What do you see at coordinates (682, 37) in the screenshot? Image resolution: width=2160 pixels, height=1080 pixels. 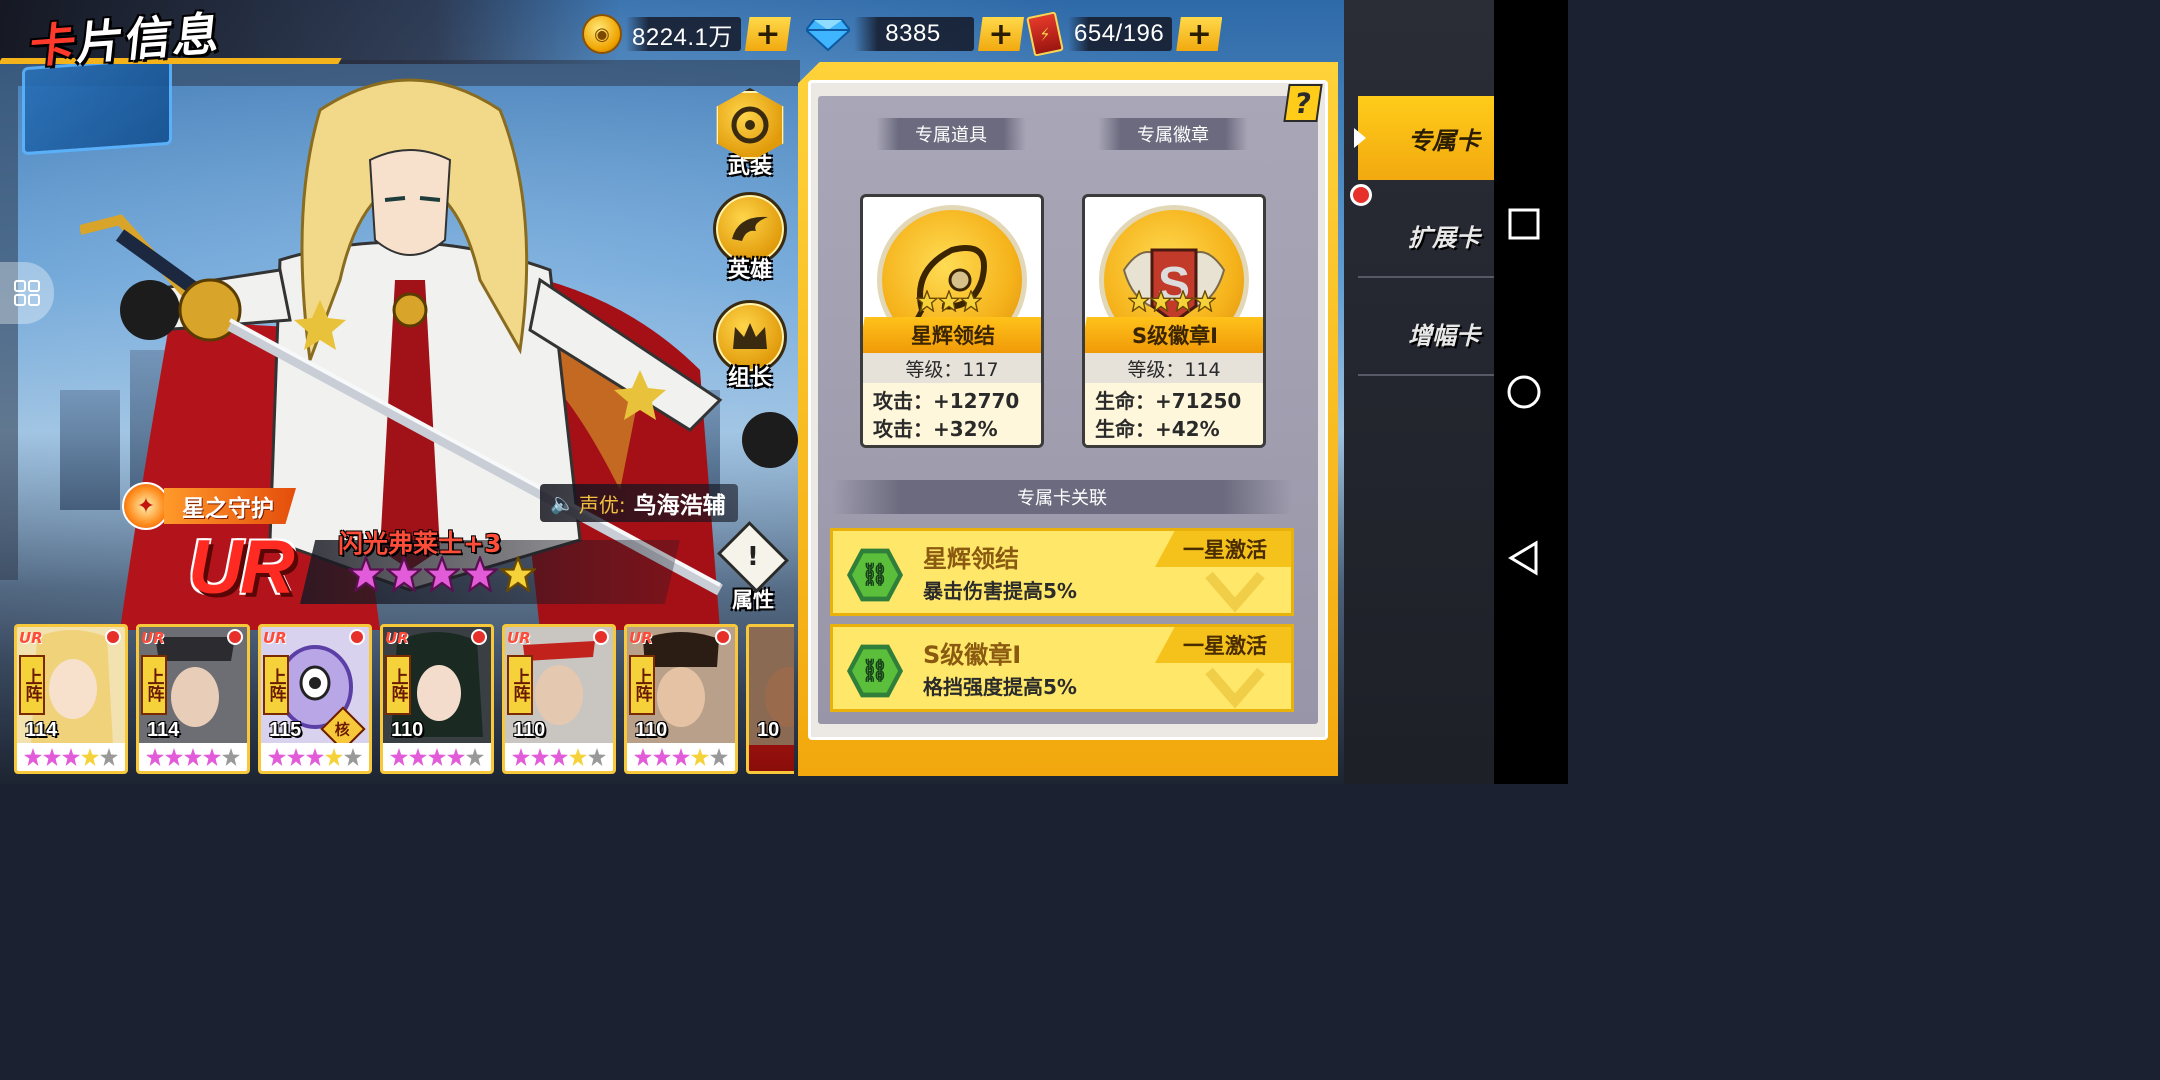 I see `gold-amount: 8224.1万` at bounding box center [682, 37].